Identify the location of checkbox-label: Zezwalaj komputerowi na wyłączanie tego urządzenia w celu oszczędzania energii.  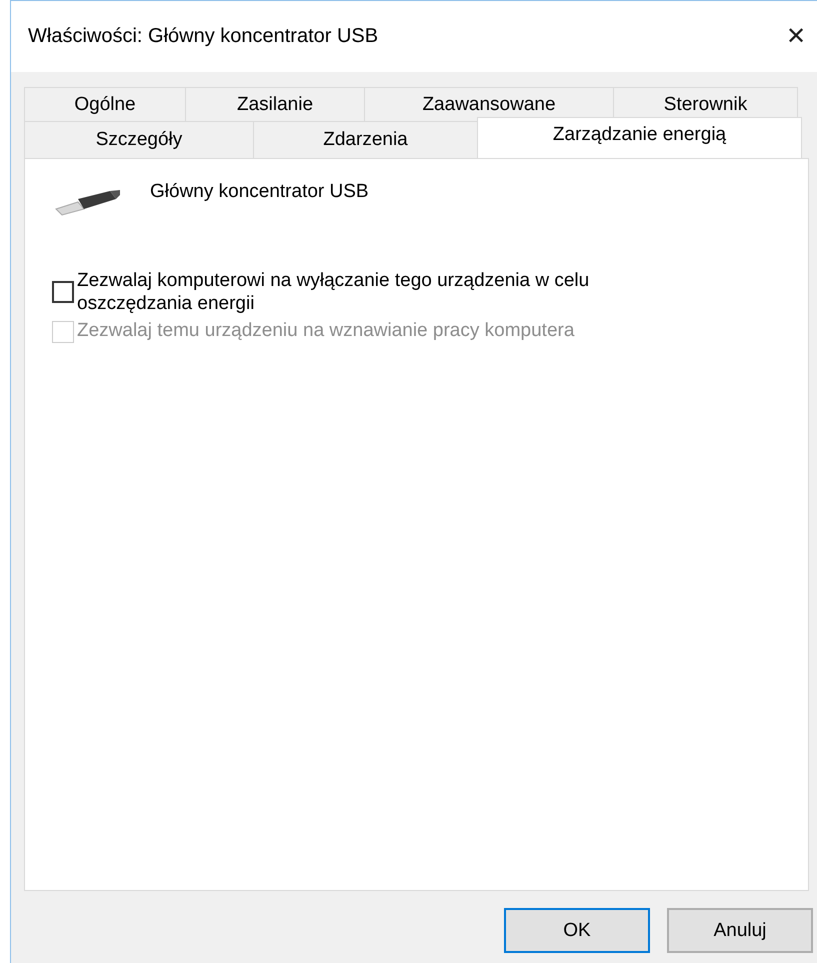
(333, 292).